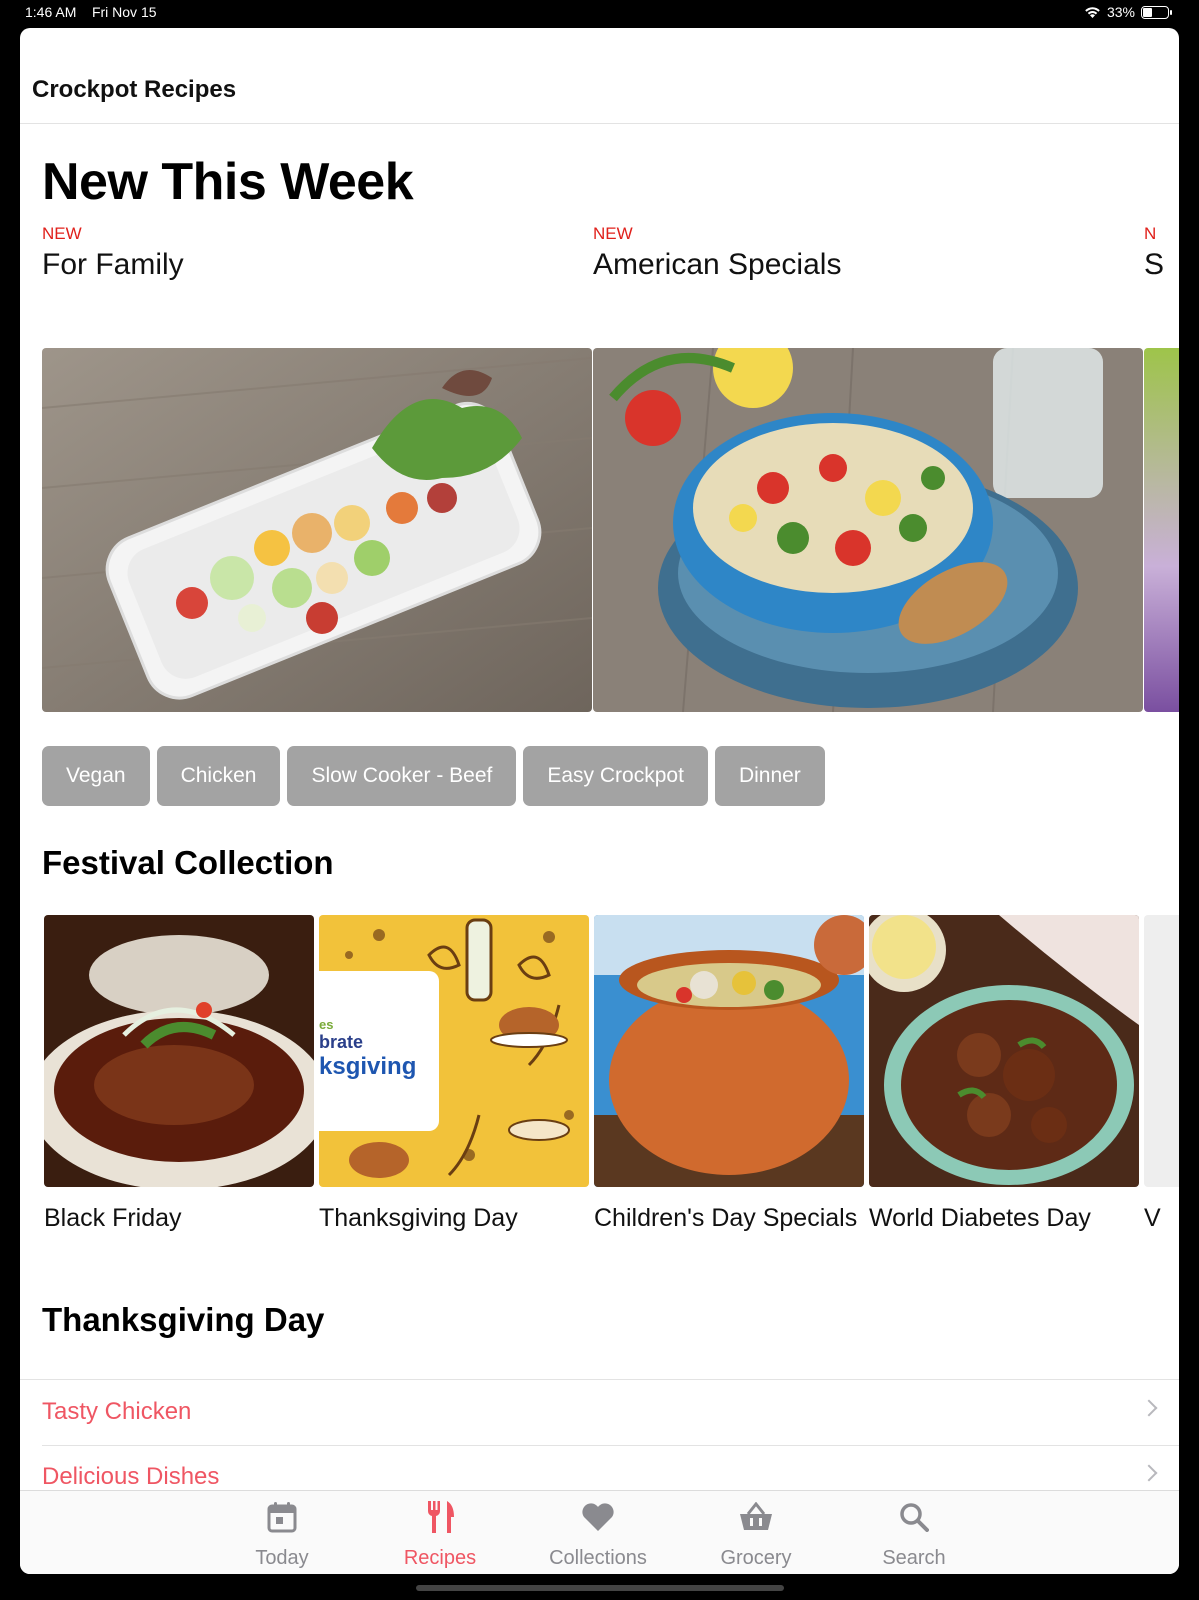 The width and height of the screenshot is (1199, 1600). I want to click on feature-card-partial: N S, so click(1161, 468).